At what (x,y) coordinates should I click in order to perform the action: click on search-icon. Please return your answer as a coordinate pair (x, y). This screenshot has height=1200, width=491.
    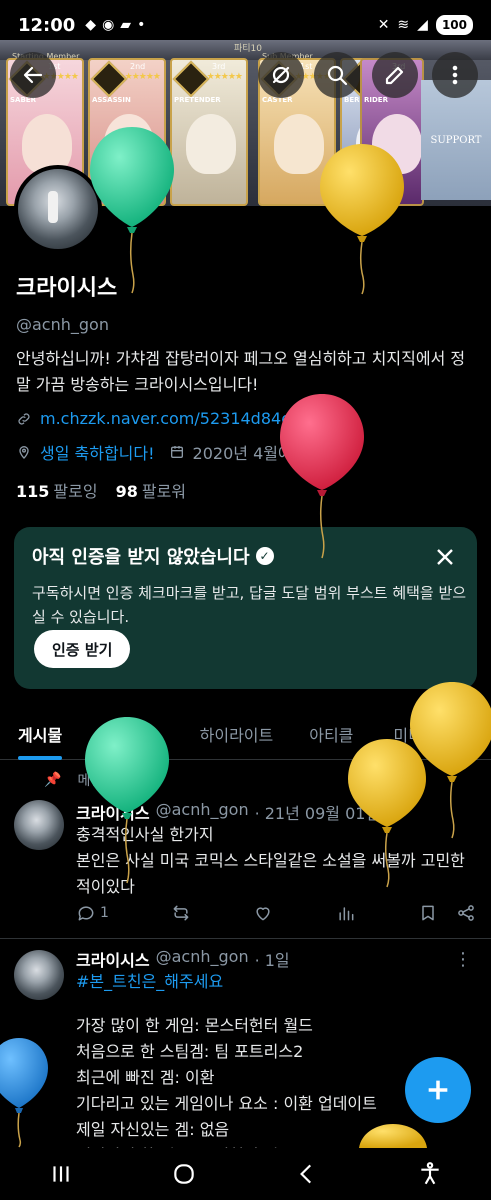
    Looking at the image, I should click on (337, 75).